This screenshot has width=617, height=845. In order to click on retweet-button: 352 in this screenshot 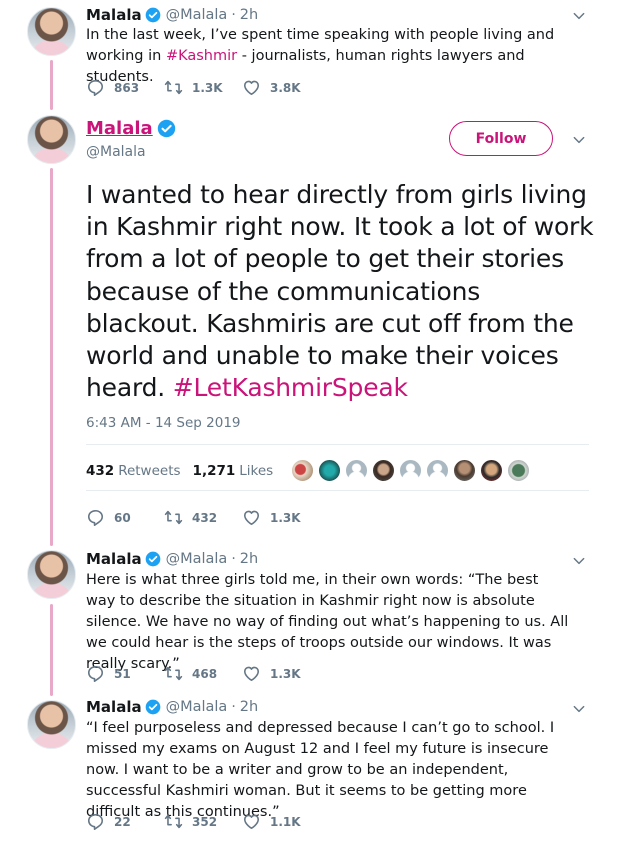, I will do `click(203, 821)`.